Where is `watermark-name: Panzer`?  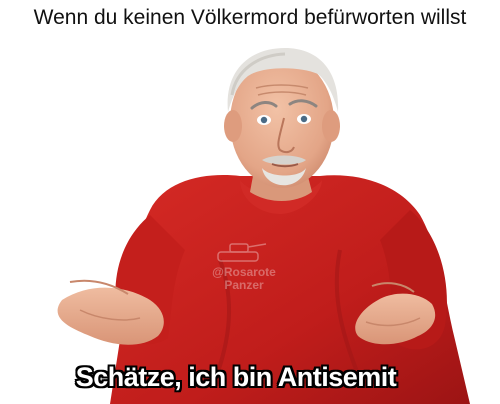
watermark-name: Panzer is located at coordinates (244, 285).